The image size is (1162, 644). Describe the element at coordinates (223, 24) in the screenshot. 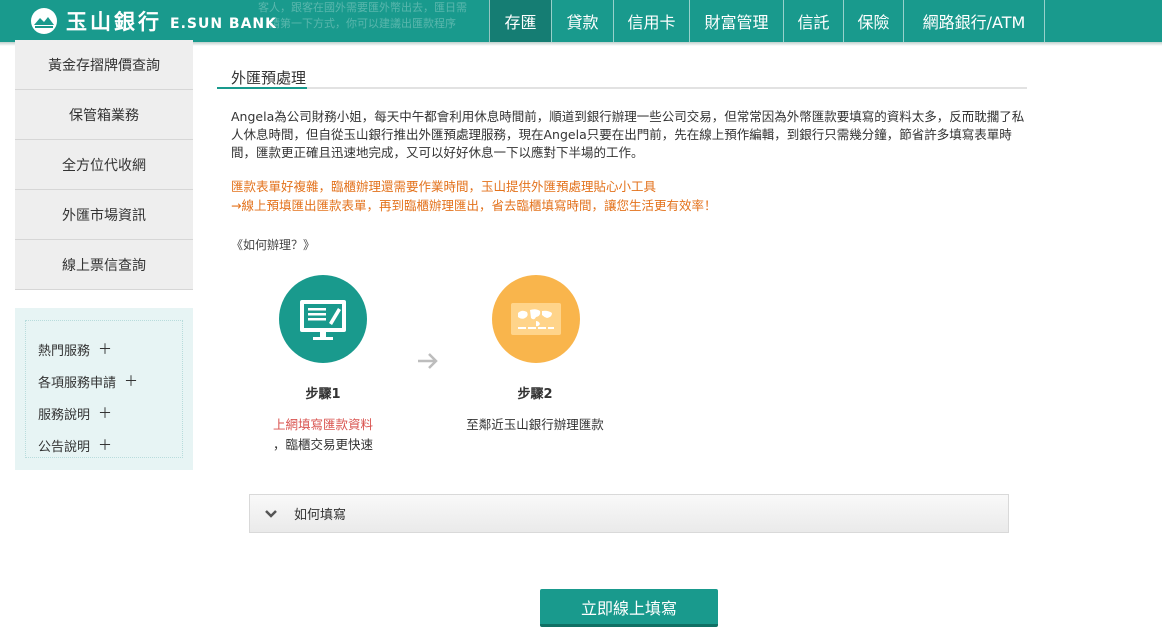

I see `brand-name-en: E.SUN BANK` at that location.